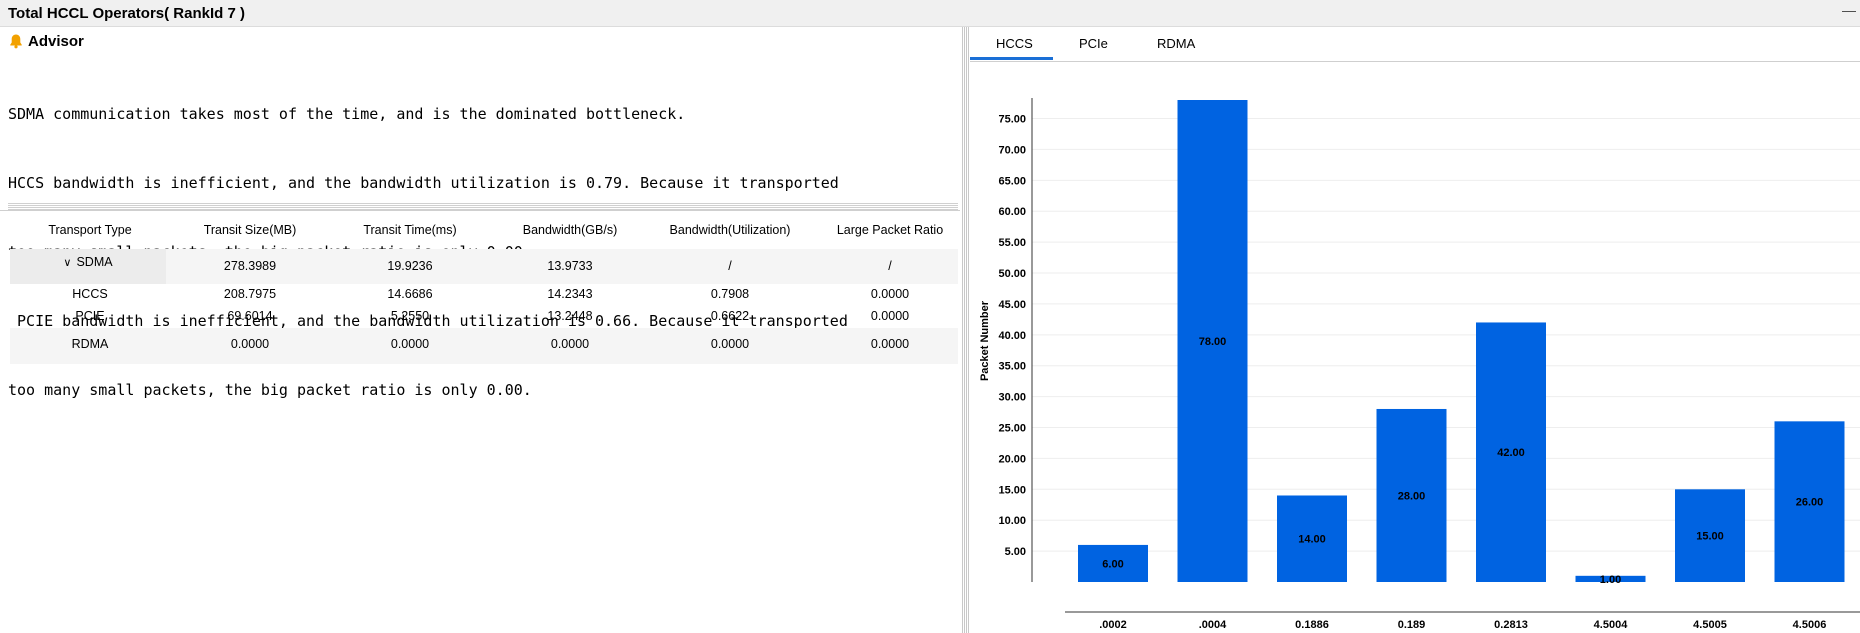 This screenshot has width=1860, height=633. What do you see at coordinates (570, 294) in the screenshot?
I see `bandwidth-cell: 14.2343` at bounding box center [570, 294].